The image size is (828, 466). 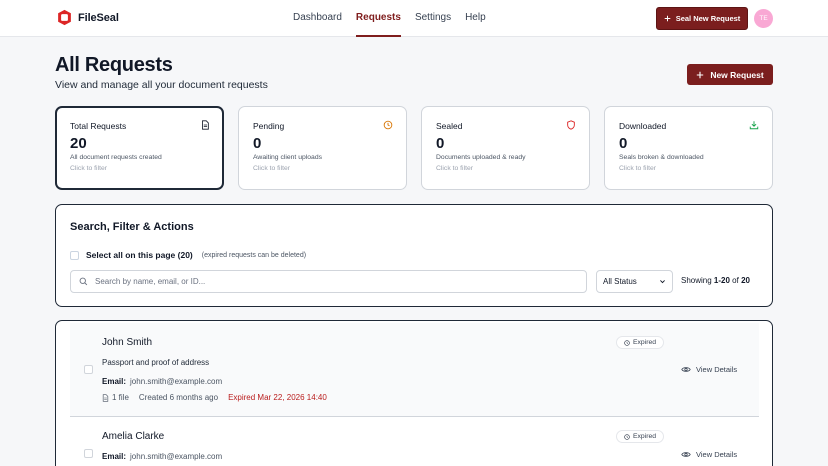 What do you see at coordinates (335, 281) in the screenshot?
I see `search-input` at bounding box center [335, 281].